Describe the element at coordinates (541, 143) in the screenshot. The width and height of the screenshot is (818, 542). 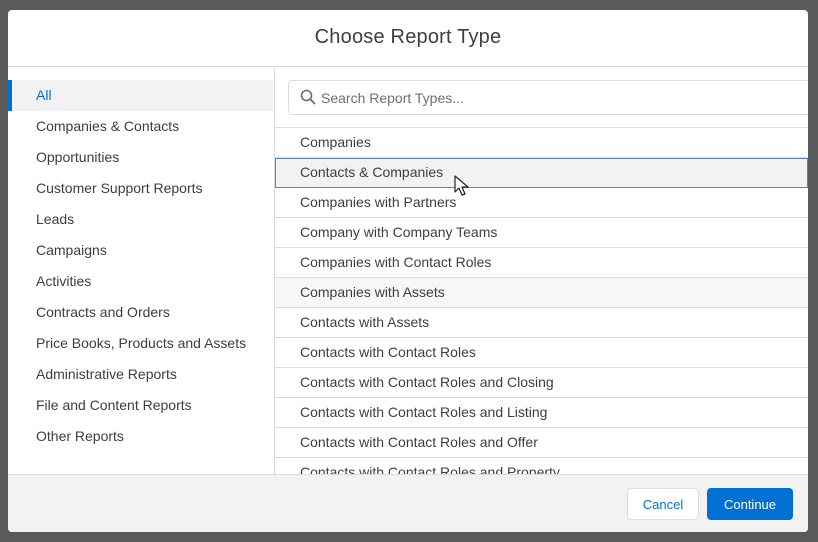
I see `report-type-item-companies: Companies` at that location.